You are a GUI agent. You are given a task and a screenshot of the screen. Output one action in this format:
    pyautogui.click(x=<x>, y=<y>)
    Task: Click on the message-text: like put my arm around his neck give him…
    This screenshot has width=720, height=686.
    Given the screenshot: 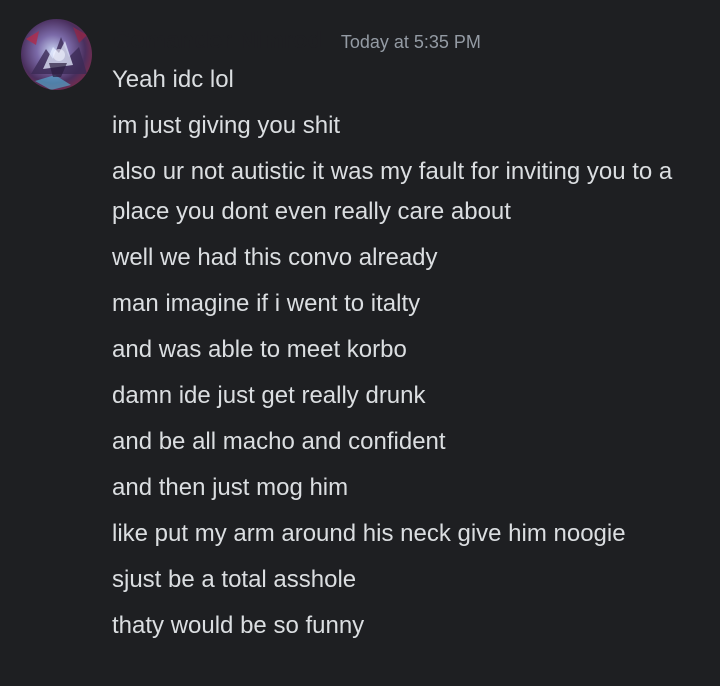 What is the action you would take?
    pyautogui.click(x=407, y=534)
    